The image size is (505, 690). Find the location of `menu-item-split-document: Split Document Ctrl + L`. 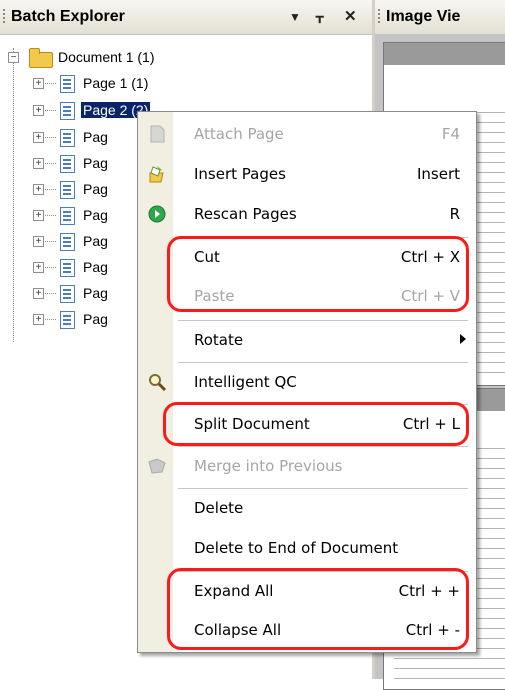

menu-item-split-document: Split Document Ctrl + L is located at coordinates (307, 424).